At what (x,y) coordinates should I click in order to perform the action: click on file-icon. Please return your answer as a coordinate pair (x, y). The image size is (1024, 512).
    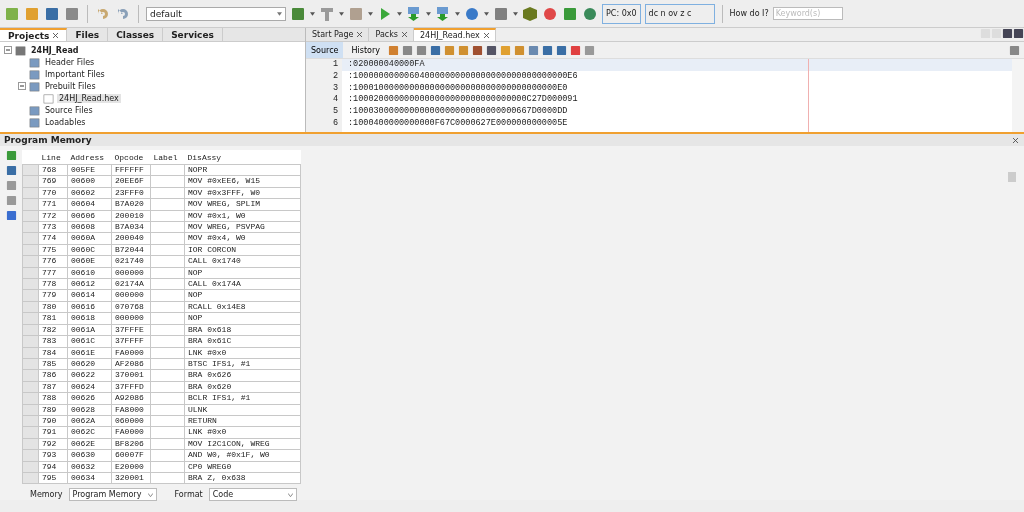
    Looking at the image, I should click on (48, 98).